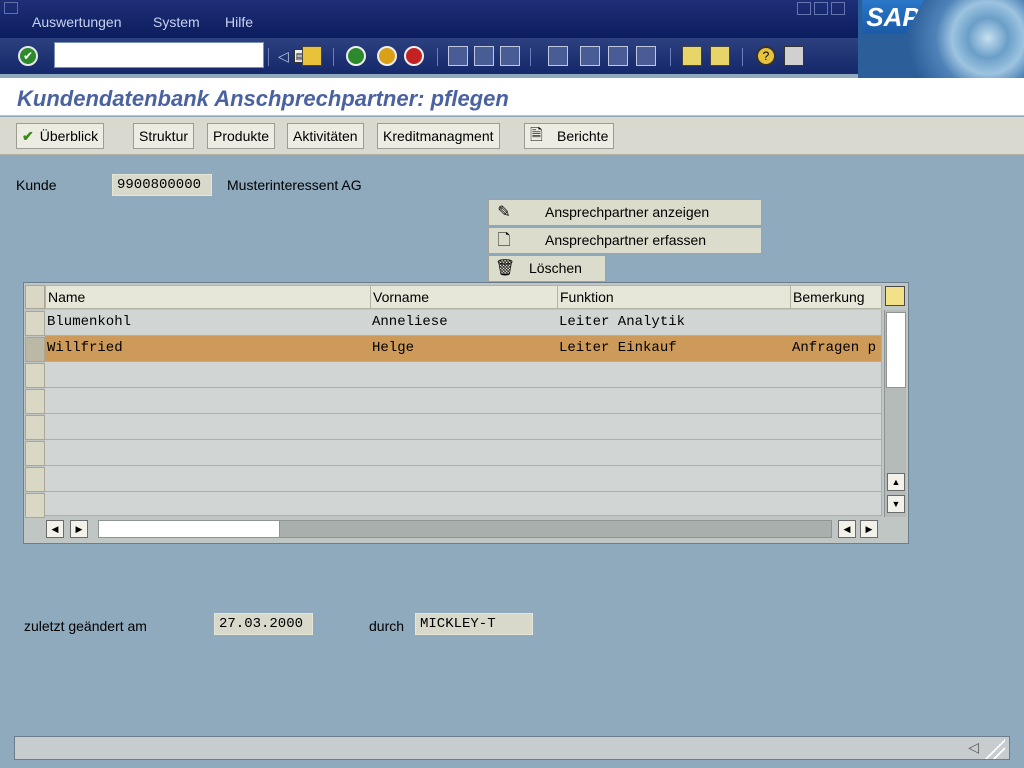 Image resolution: width=1024 pixels, height=768 pixels. Describe the element at coordinates (692, 56) in the screenshot. I see `create-session-icon` at that location.